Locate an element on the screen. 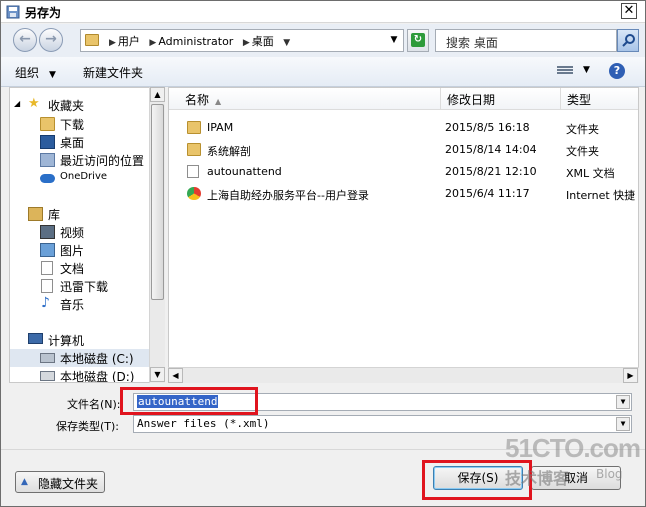  music-icon: ♪ is located at coordinates (45, 303).